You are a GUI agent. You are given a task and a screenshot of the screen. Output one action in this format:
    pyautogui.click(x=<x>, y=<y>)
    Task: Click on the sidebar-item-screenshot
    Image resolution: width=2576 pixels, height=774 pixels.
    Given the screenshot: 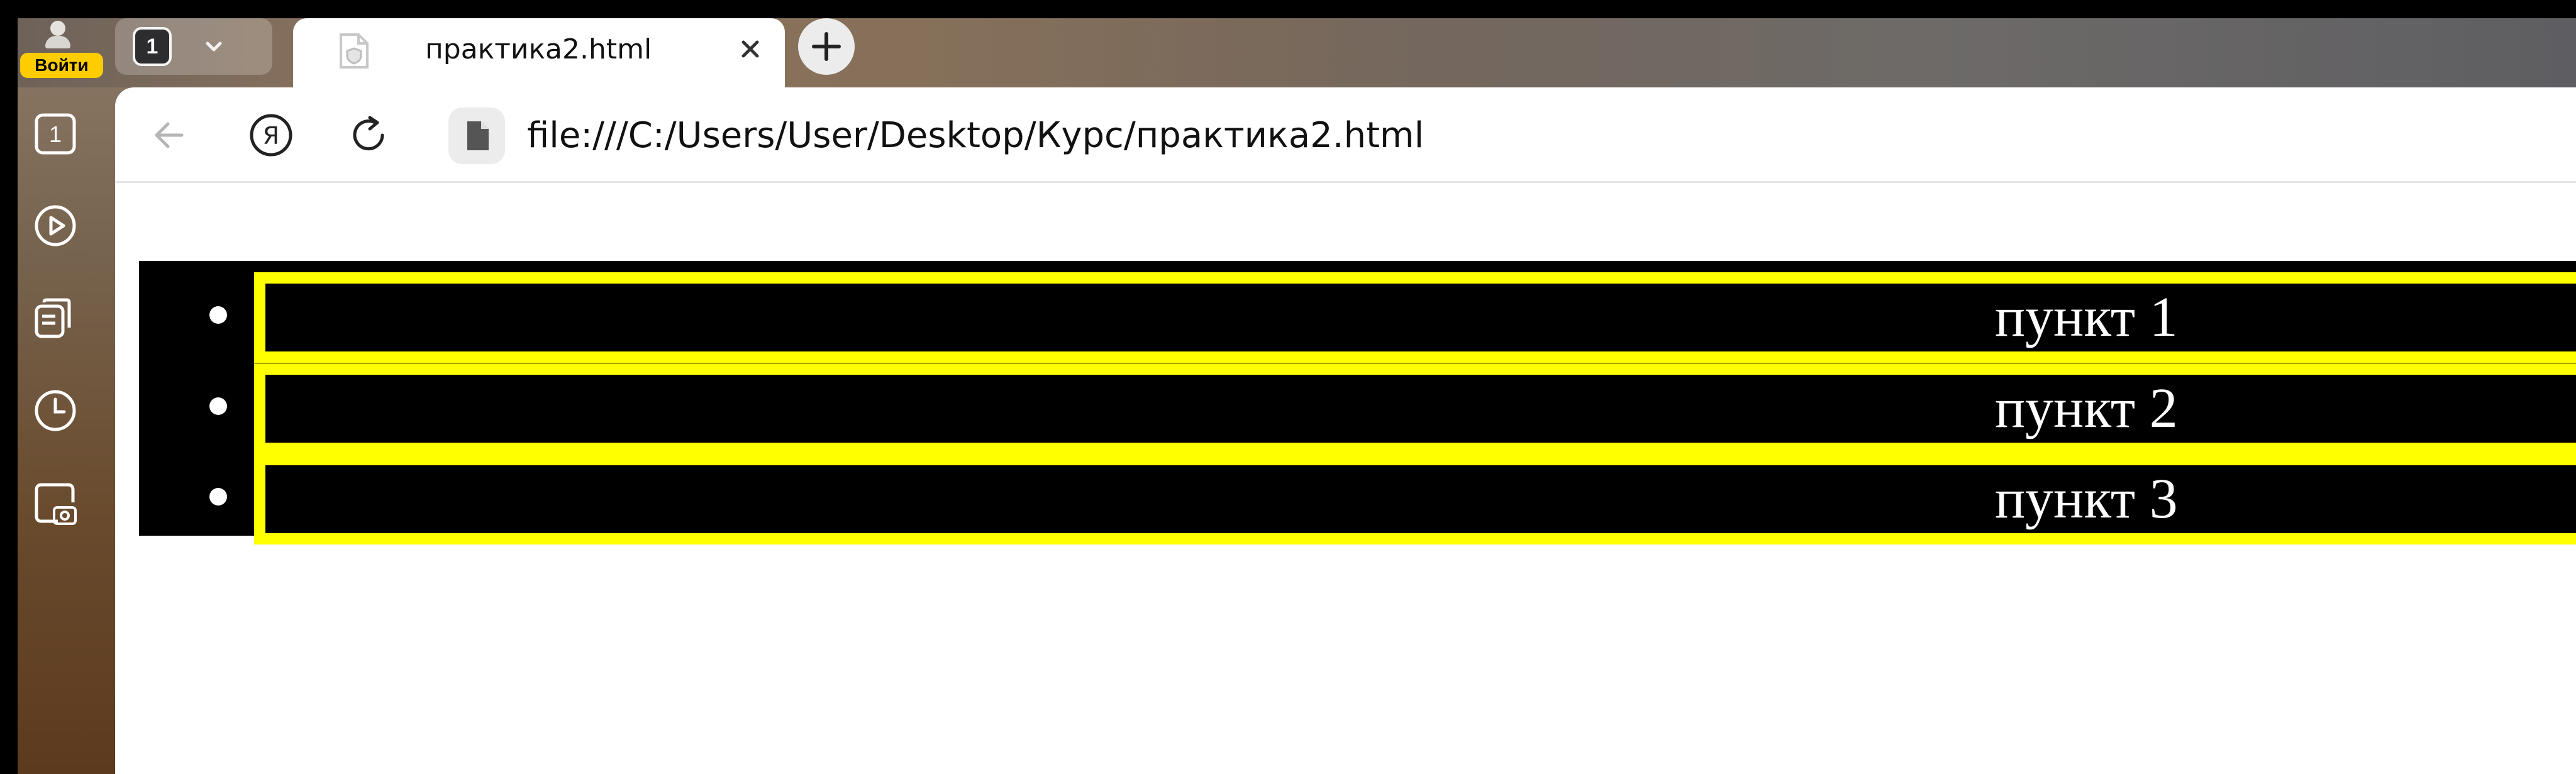 What is the action you would take?
    pyautogui.click(x=55, y=503)
    